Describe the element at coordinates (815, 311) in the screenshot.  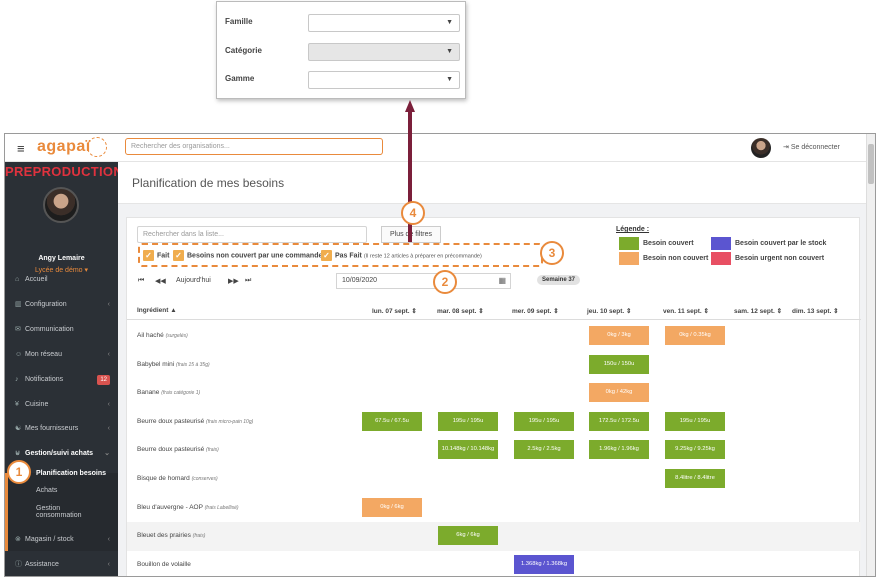
I see `column-header-day: dim. 13 sept. ⇕` at that location.